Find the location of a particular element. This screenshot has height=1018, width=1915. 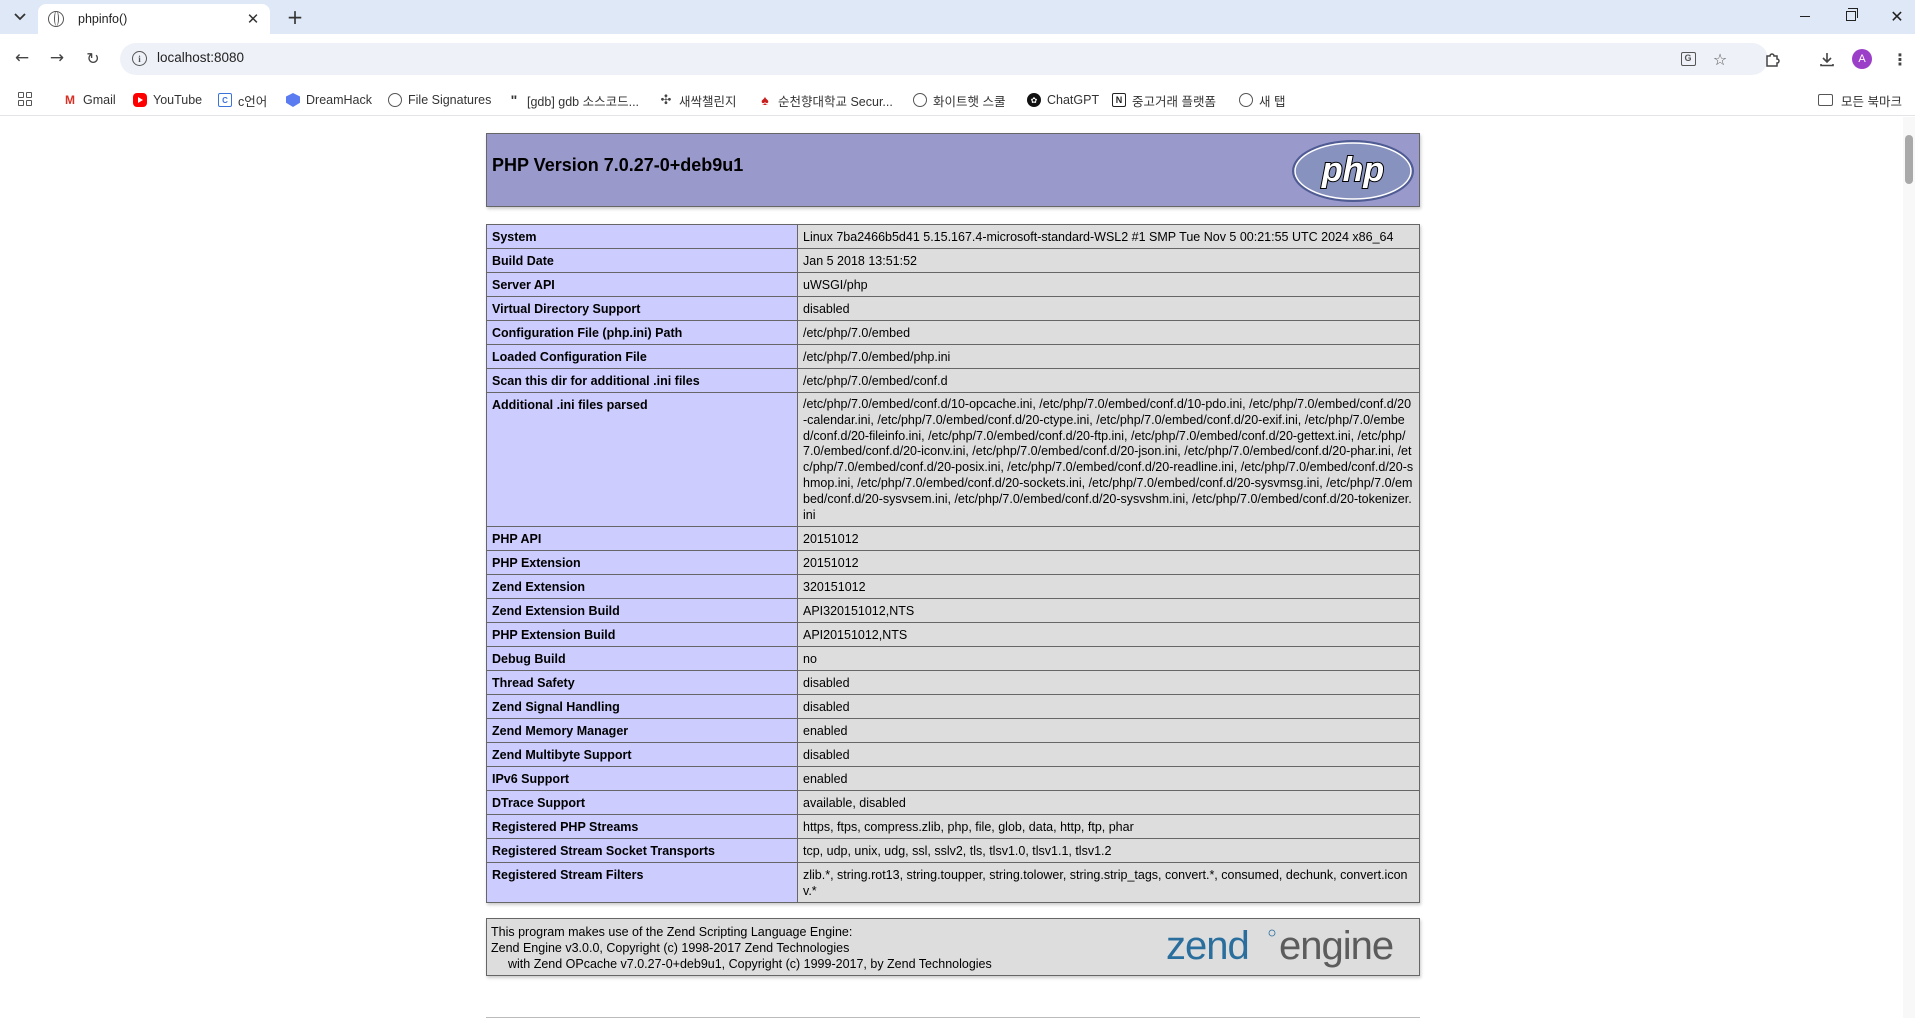

bookmark-dreamhack: DreamHack is located at coordinates (329, 100).